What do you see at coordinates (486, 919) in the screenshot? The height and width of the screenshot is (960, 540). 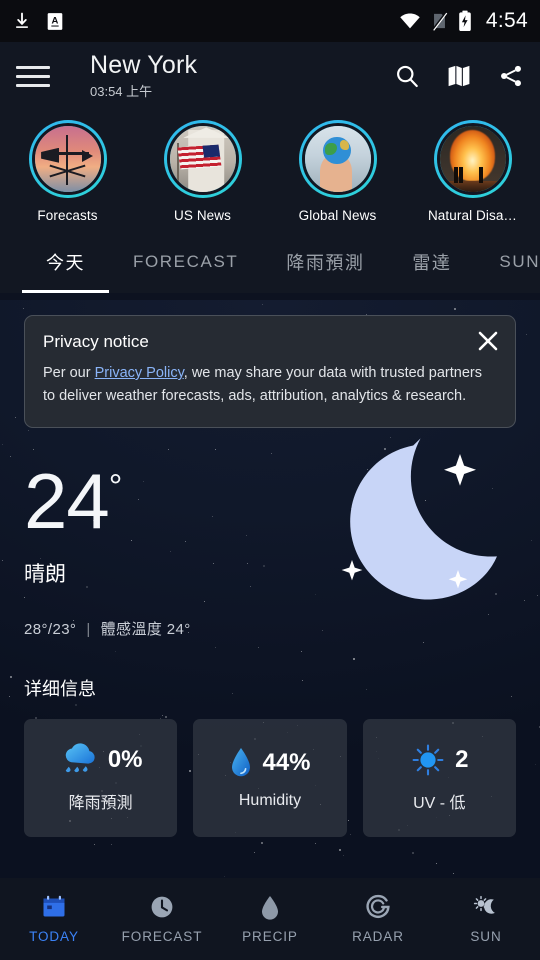 I see `nav-item-sun: SUN` at bounding box center [486, 919].